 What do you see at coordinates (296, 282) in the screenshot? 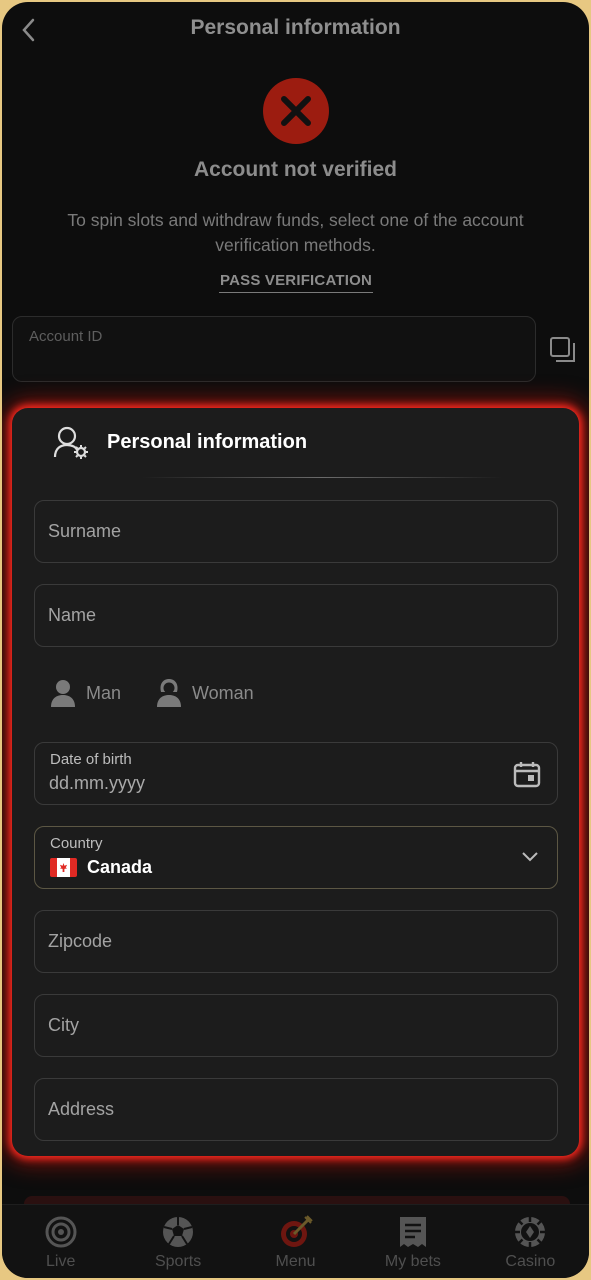
I see `pass-verification-link: PASS VERIFICATION` at bounding box center [296, 282].